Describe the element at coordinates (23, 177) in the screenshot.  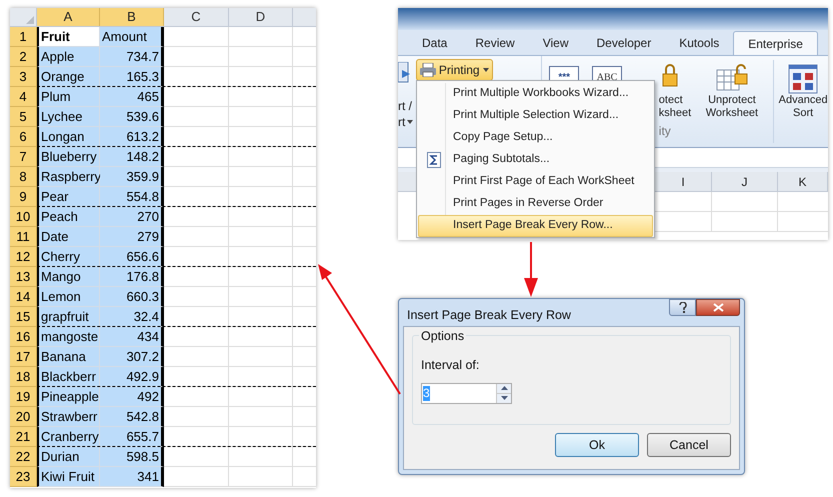
I see `row-header: 8` at that location.